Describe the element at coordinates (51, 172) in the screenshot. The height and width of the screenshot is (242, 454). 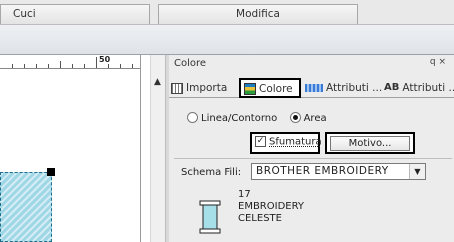
I see `selection-handle` at that location.